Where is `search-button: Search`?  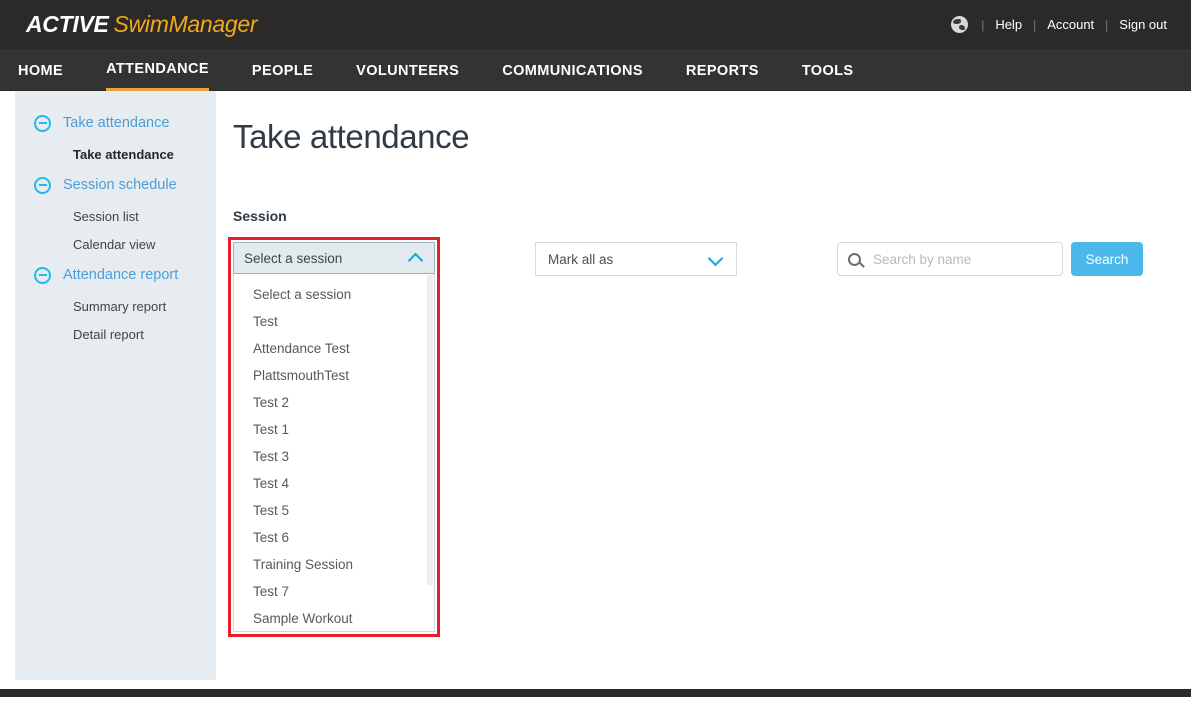 search-button: Search is located at coordinates (1107, 259).